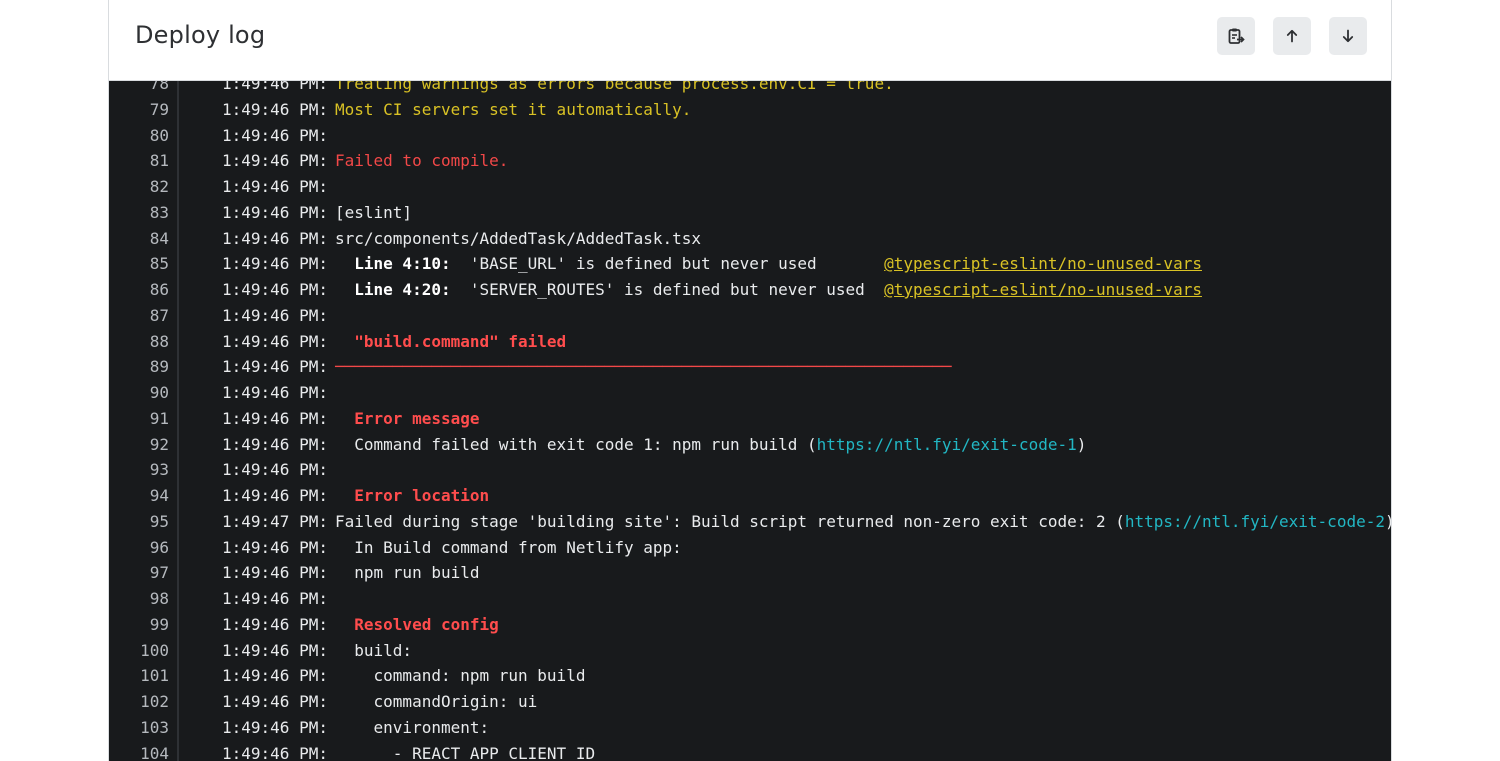 The image size is (1500, 761). Describe the element at coordinates (159, 624) in the screenshot. I see `line-number: 99` at that location.